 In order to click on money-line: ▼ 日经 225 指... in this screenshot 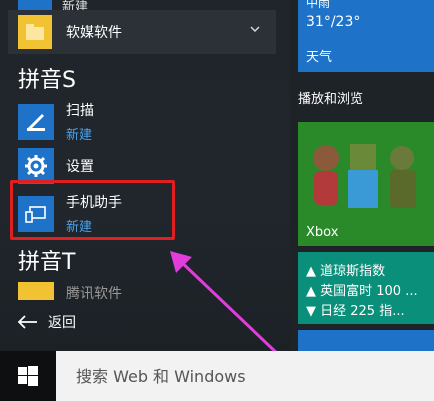, I will do `click(355, 311)`.